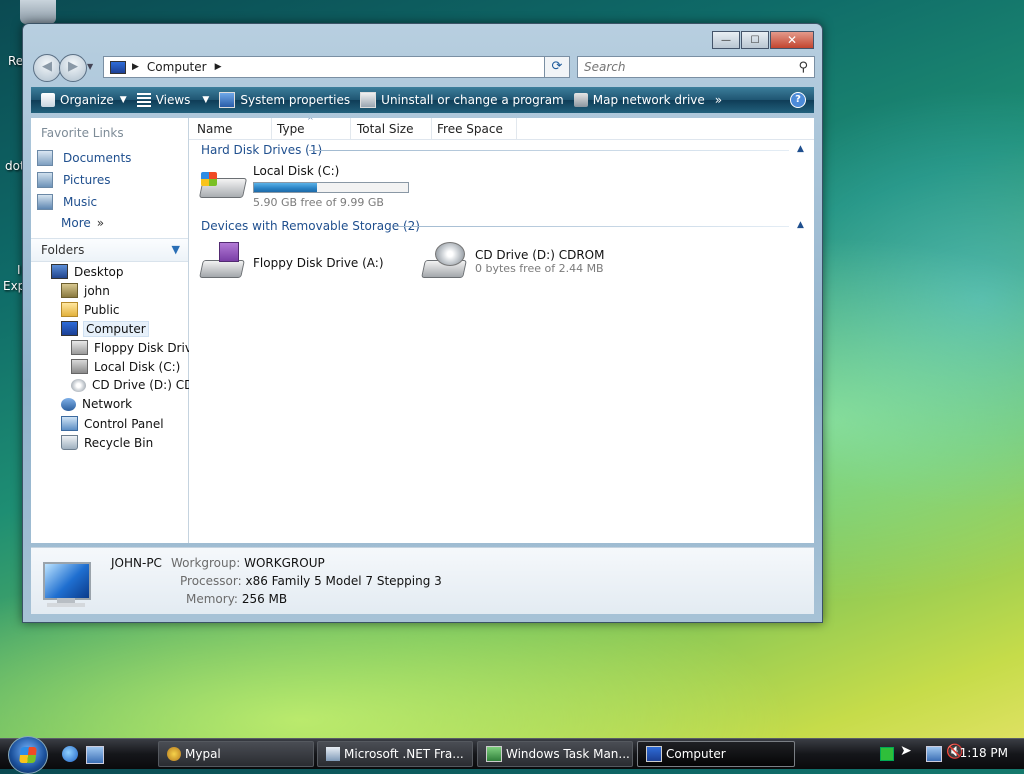 This screenshot has width=1024, height=774. Describe the element at coordinates (70, 754) in the screenshot. I see `internet-explorer-icon` at that location.